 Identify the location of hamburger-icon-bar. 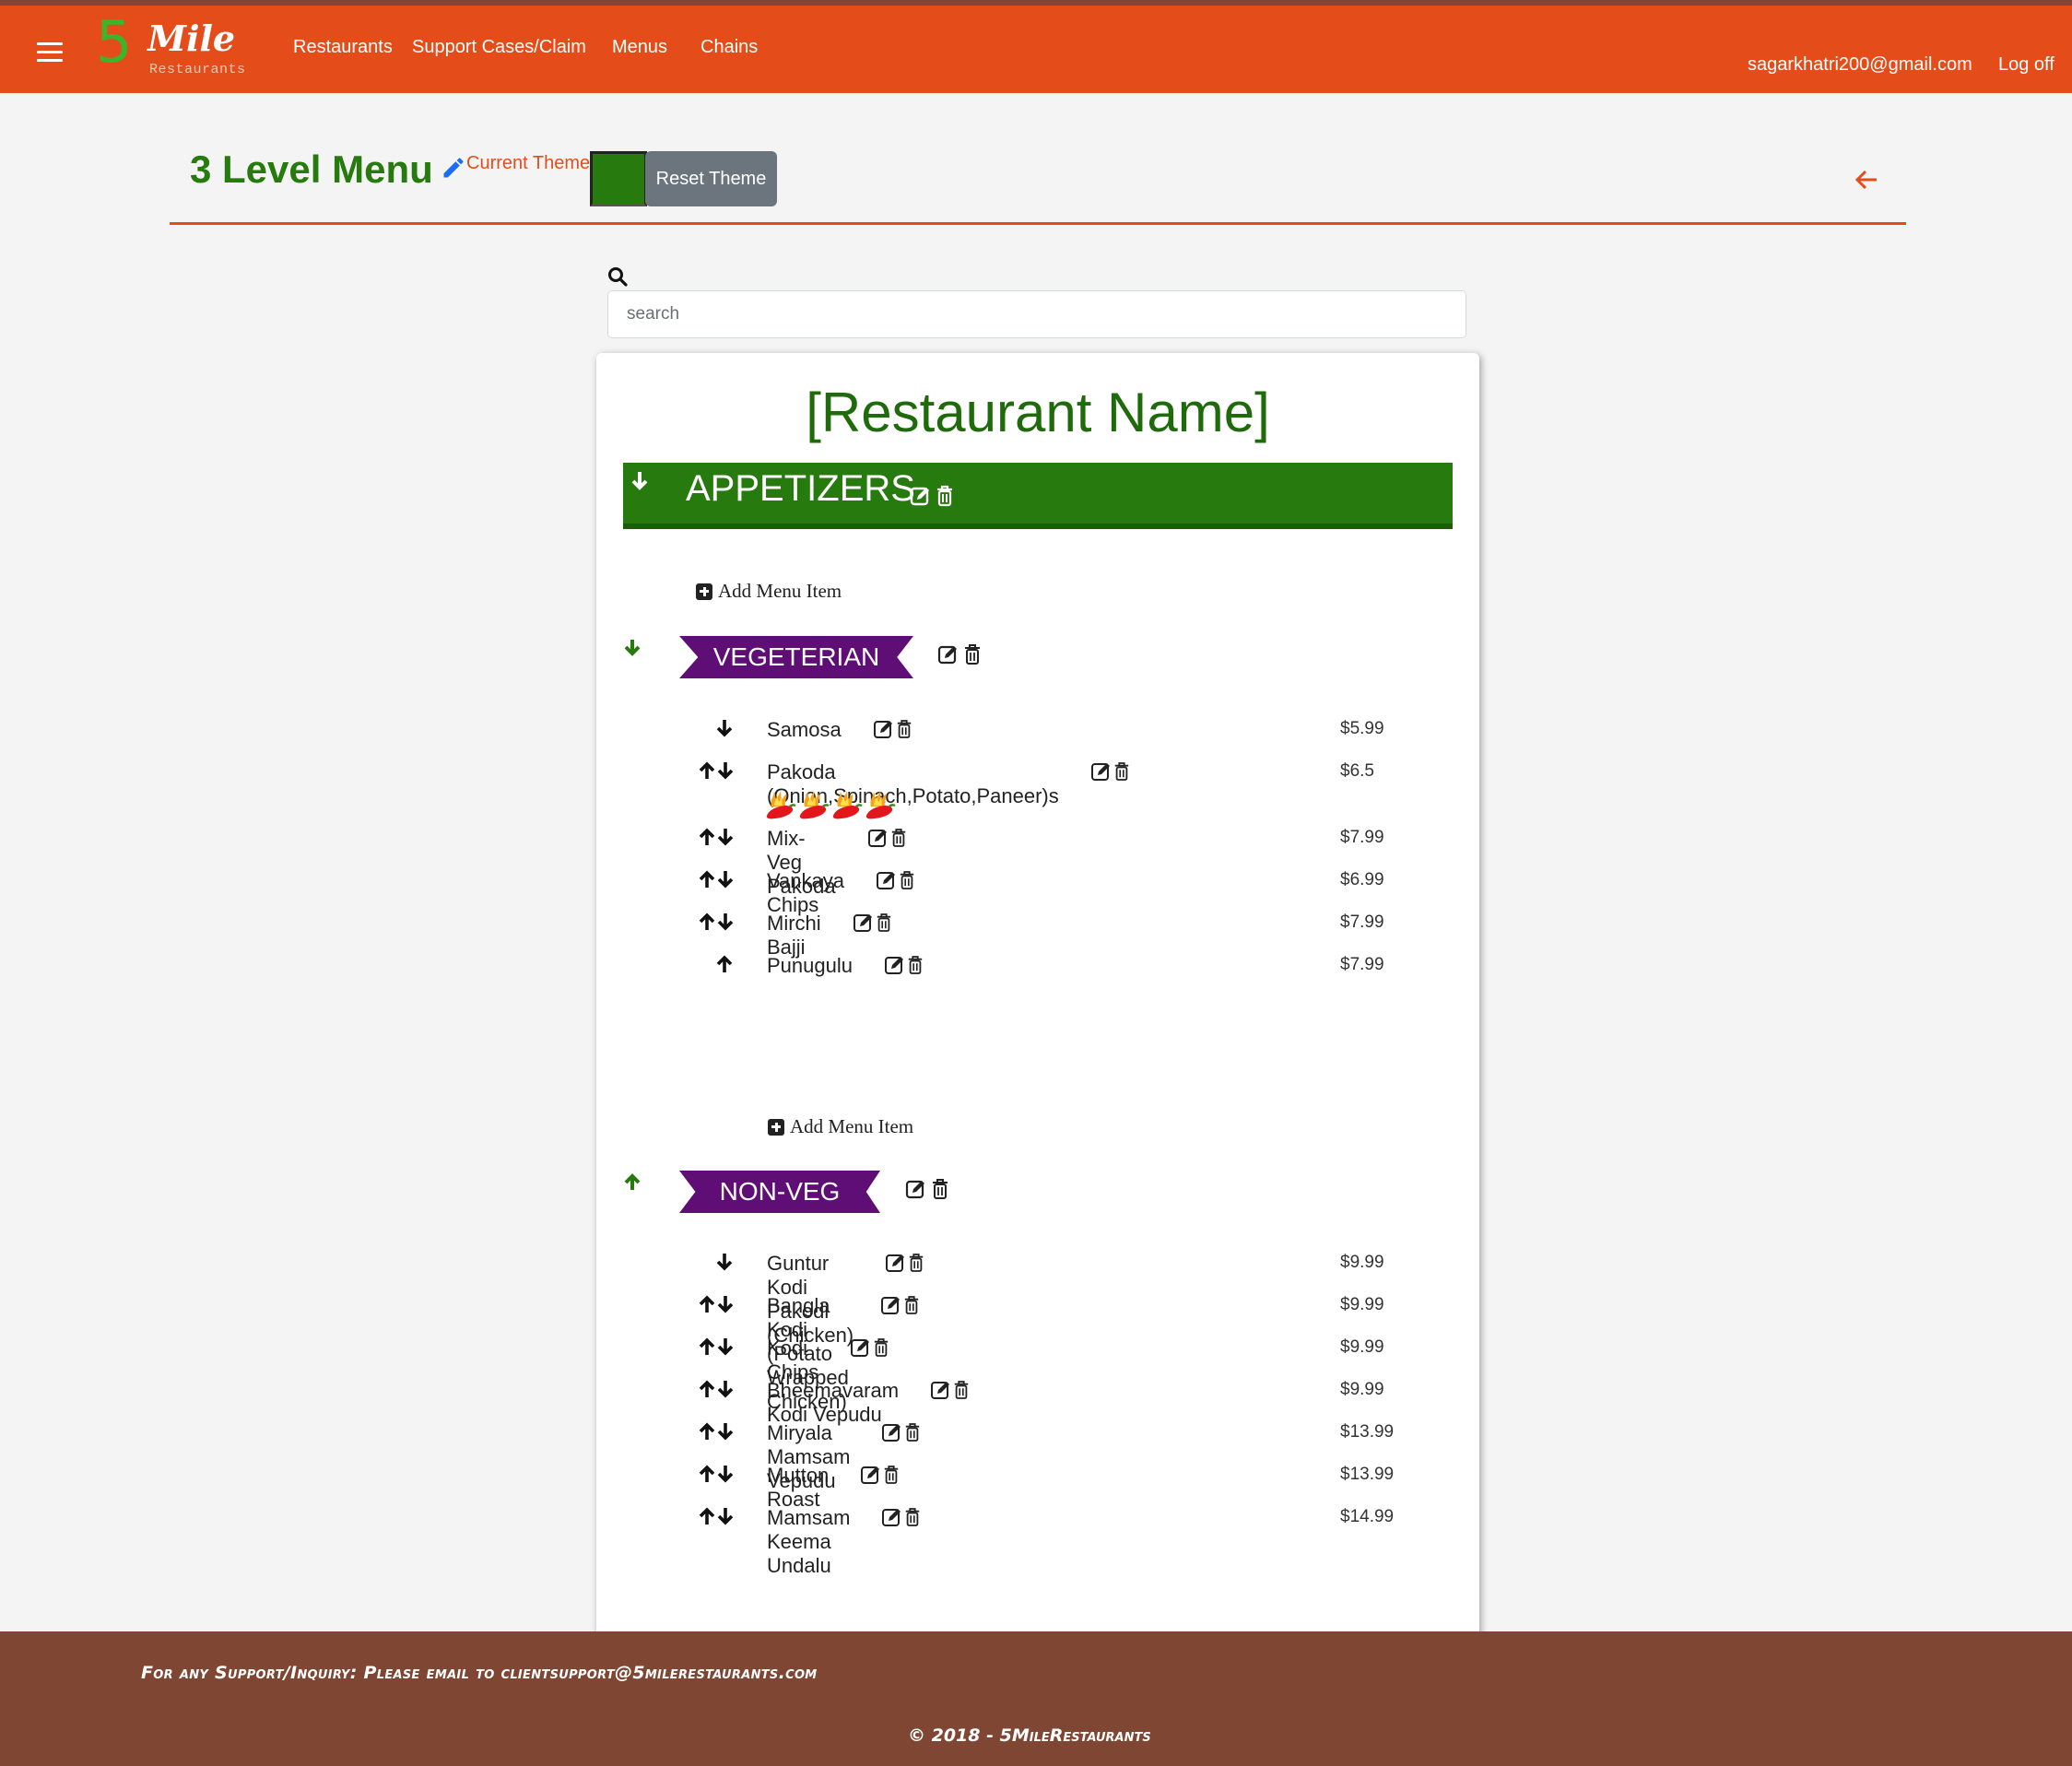
(50, 44).